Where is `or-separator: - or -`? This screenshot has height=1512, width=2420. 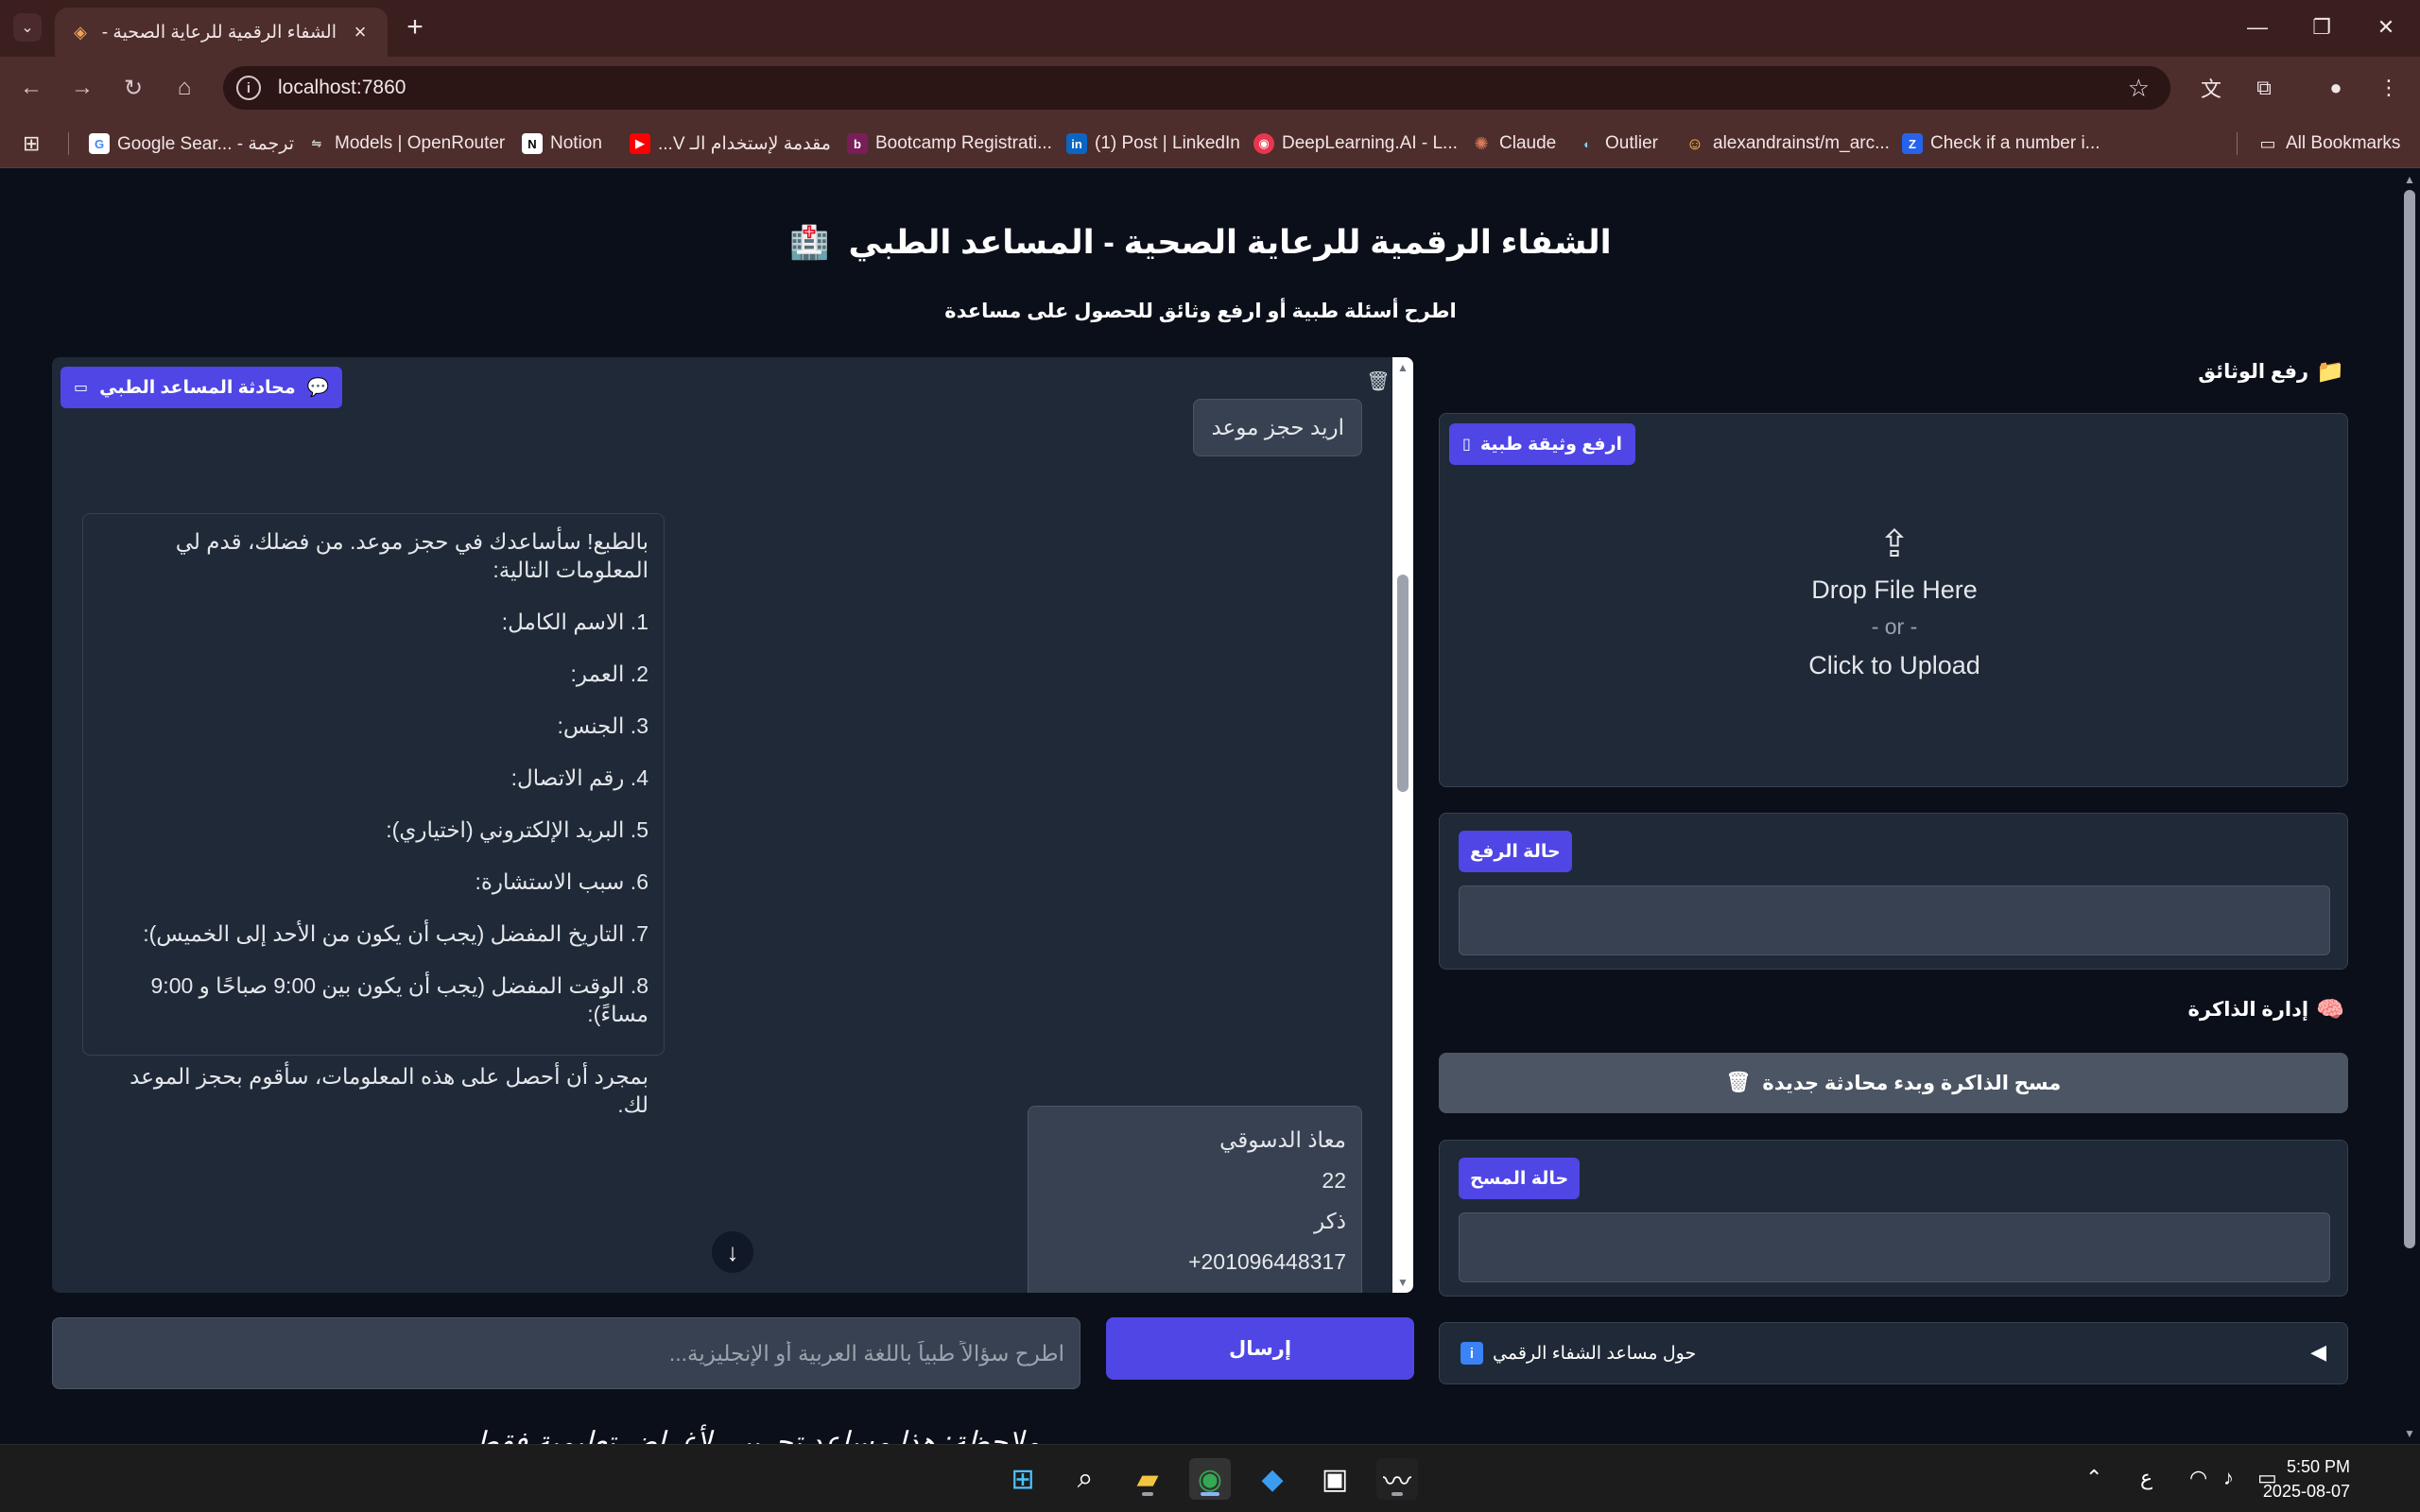 or-separator: - or - is located at coordinates (1894, 626).